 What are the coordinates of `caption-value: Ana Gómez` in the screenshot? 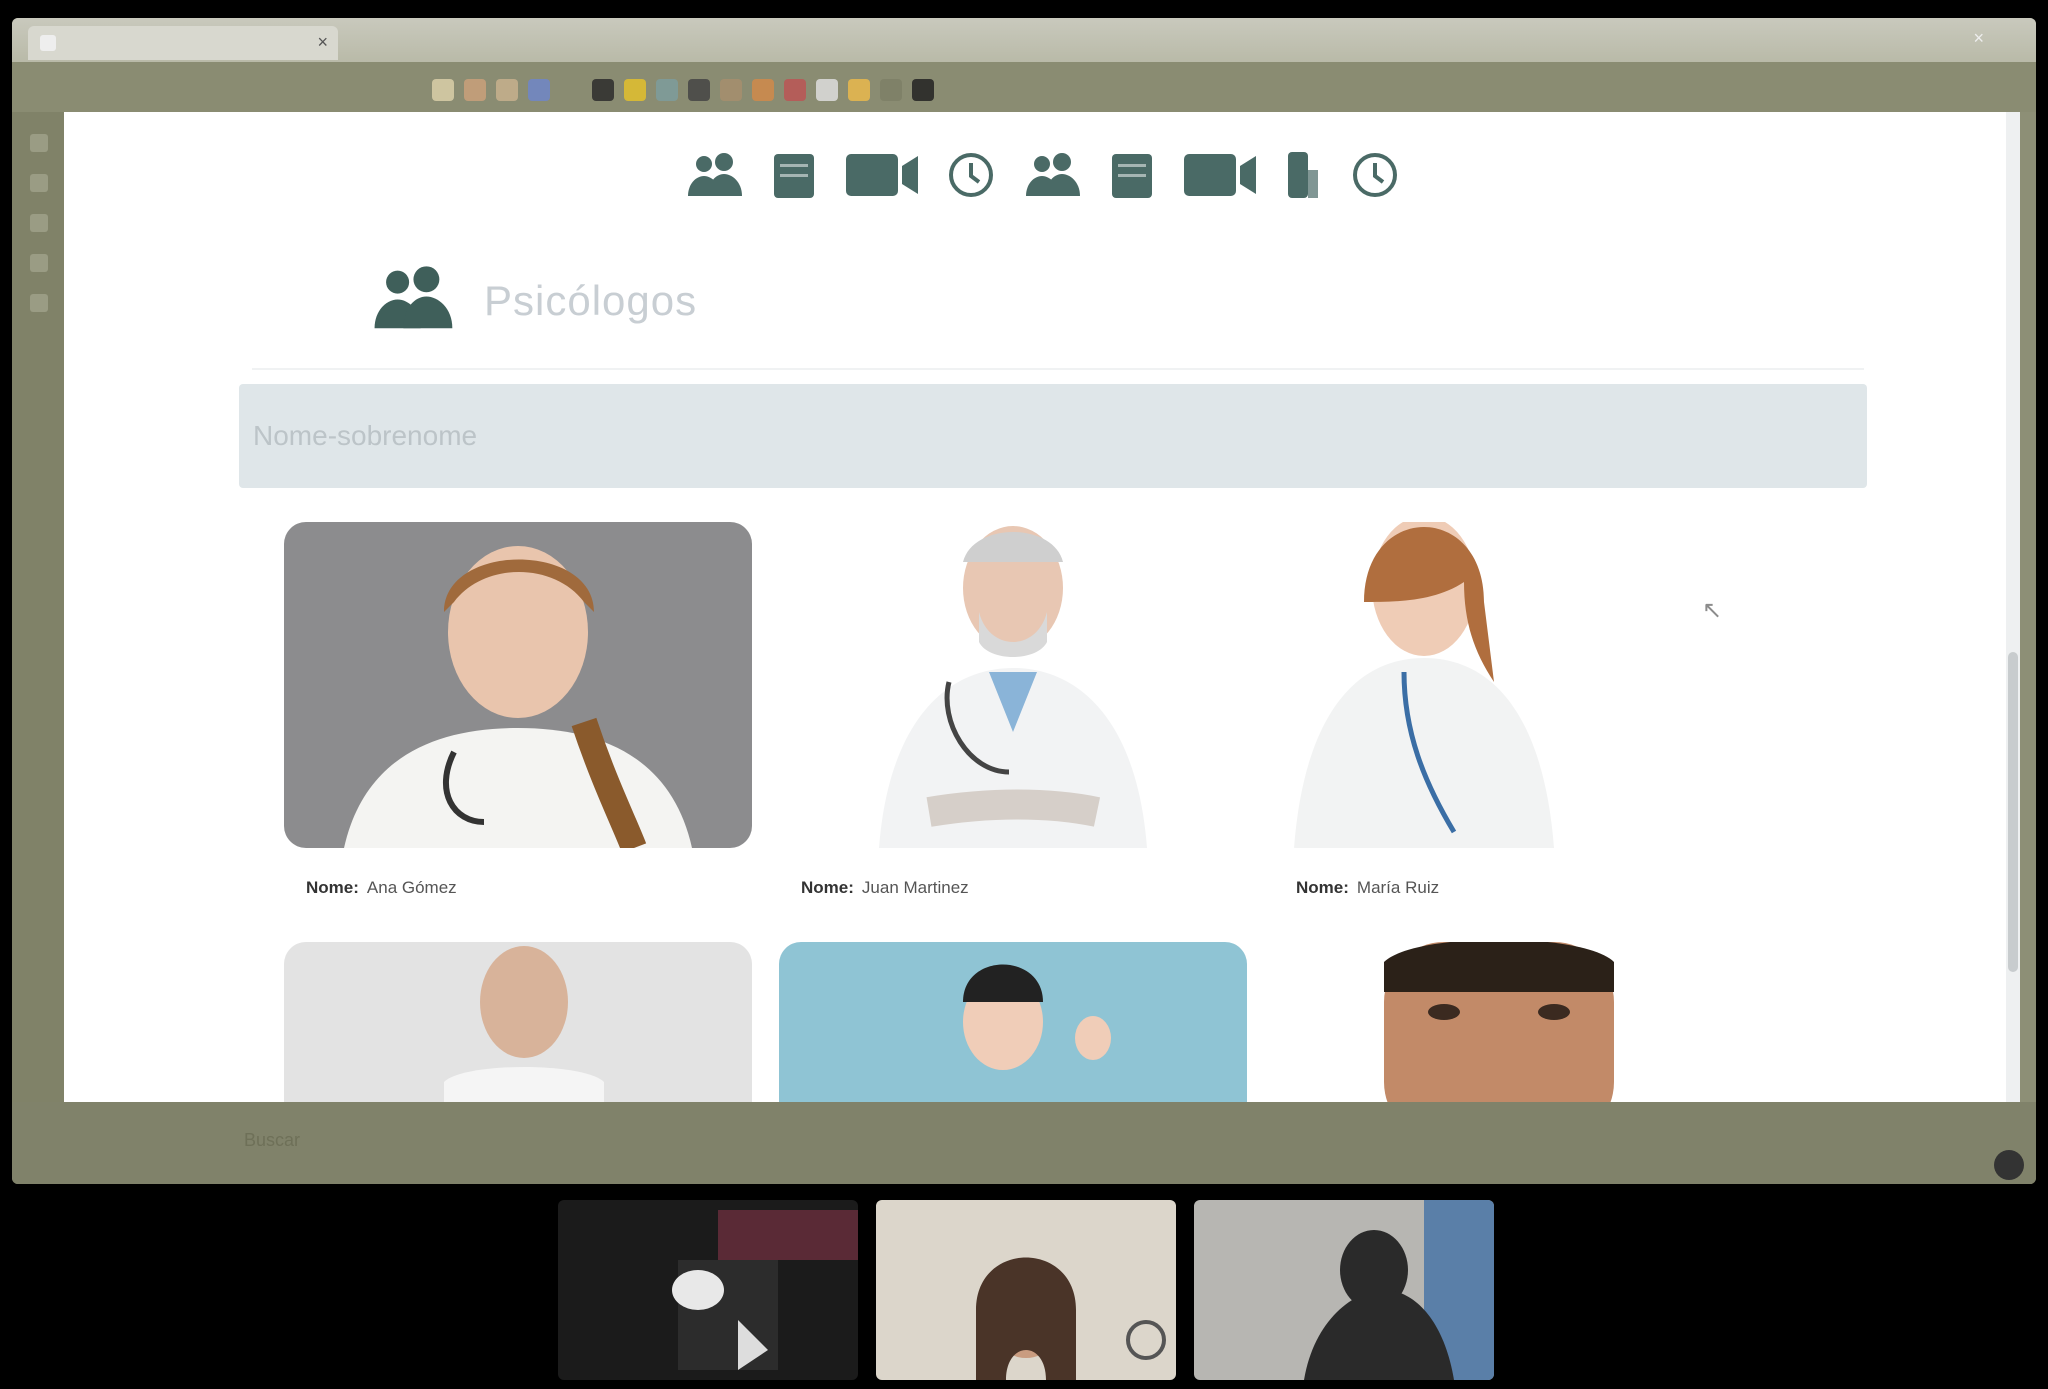 It's located at (411, 887).